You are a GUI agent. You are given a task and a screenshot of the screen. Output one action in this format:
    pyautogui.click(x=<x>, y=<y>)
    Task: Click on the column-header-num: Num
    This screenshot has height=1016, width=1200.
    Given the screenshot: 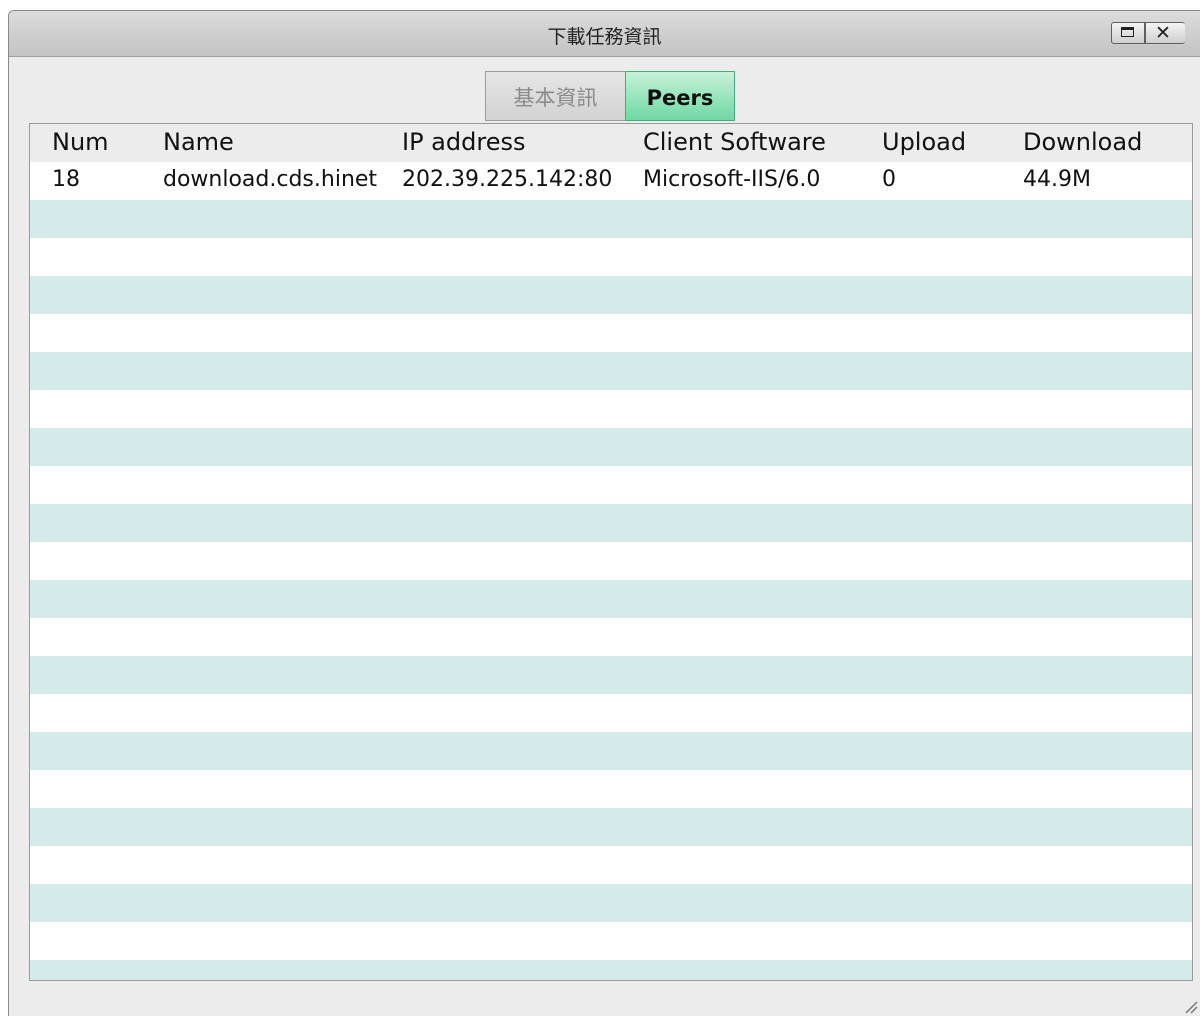 What is the action you would take?
    pyautogui.click(x=80, y=142)
    